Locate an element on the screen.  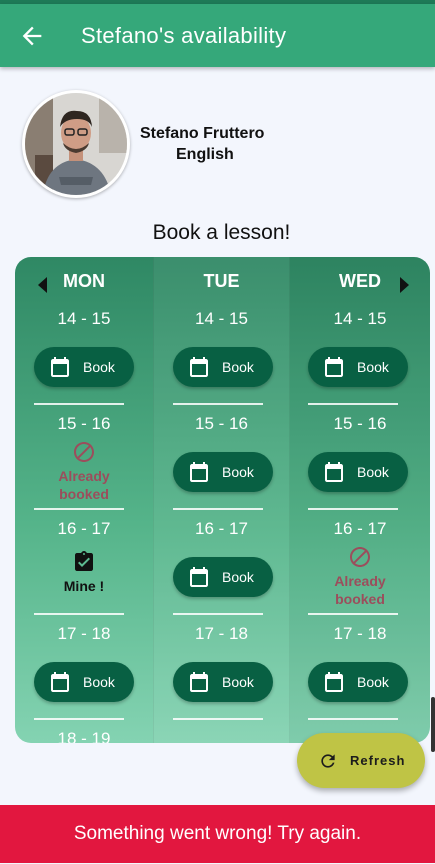
day-label: TUE is located at coordinates (221, 281).